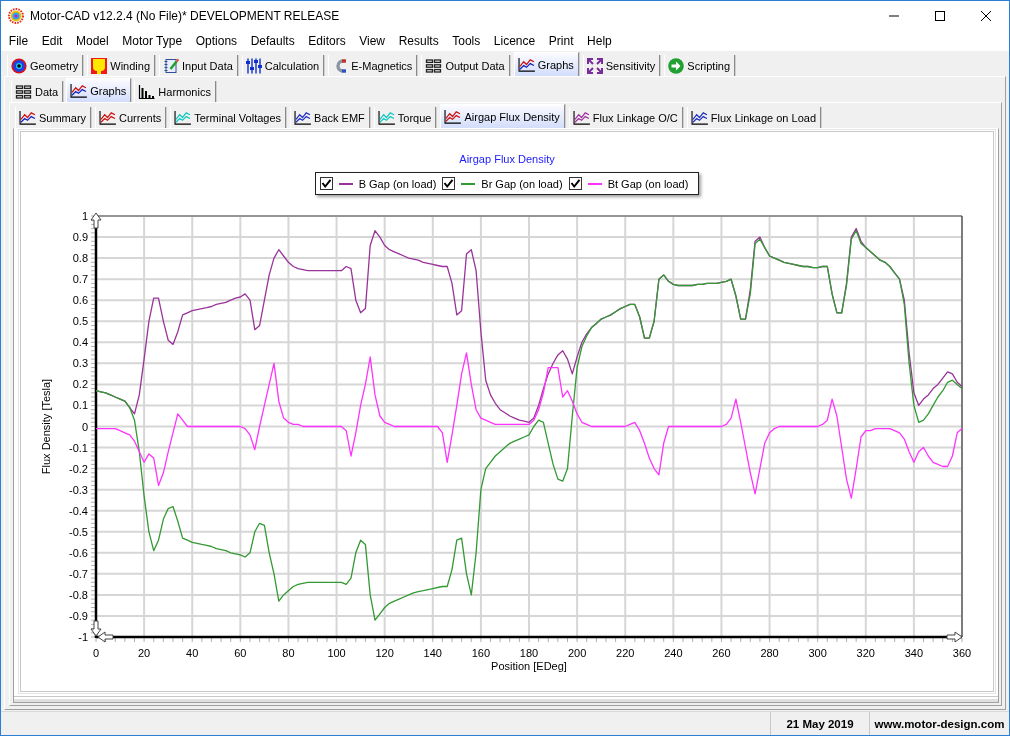  Describe the element at coordinates (80, 405) in the screenshot. I see `axis-tick-label: 0.1` at that location.